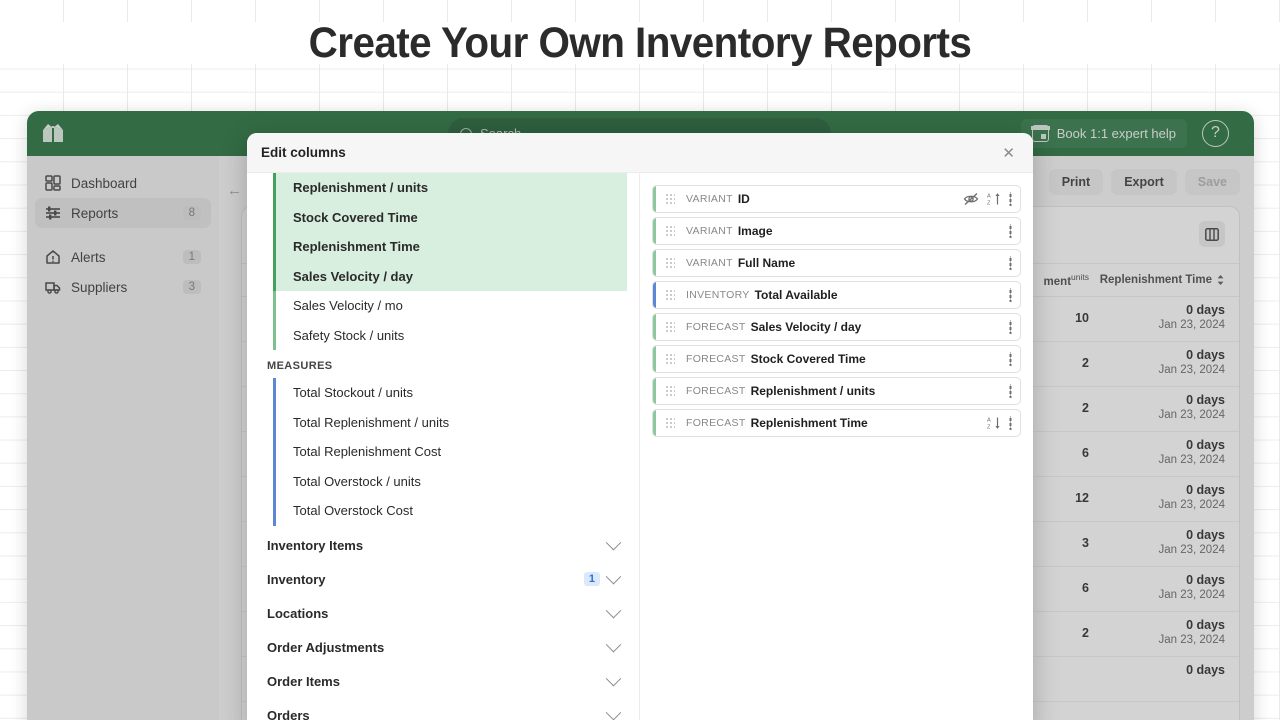  Describe the element at coordinates (315, 545) in the screenshot. I see `group-label: Inventory Items` at that location.